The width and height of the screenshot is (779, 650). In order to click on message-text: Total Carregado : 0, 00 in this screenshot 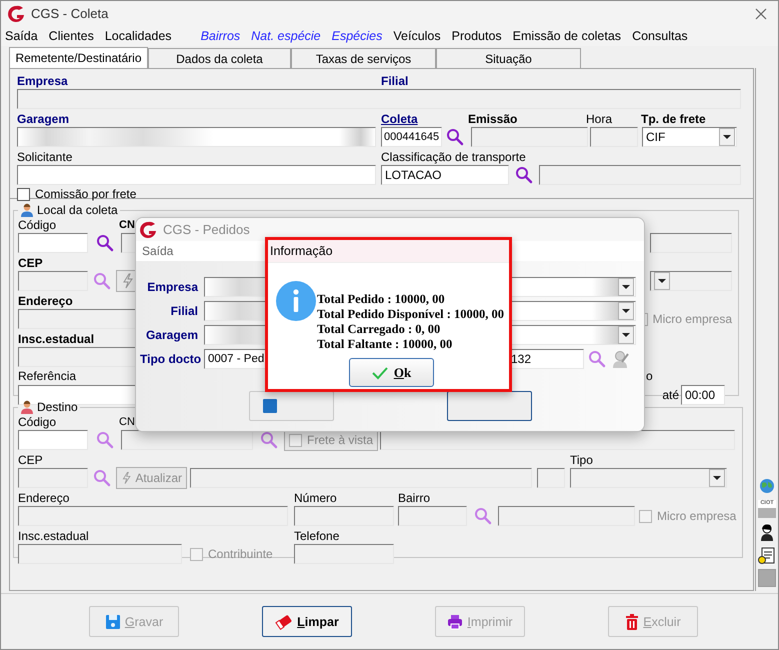, I will do `click(379, 329)`.